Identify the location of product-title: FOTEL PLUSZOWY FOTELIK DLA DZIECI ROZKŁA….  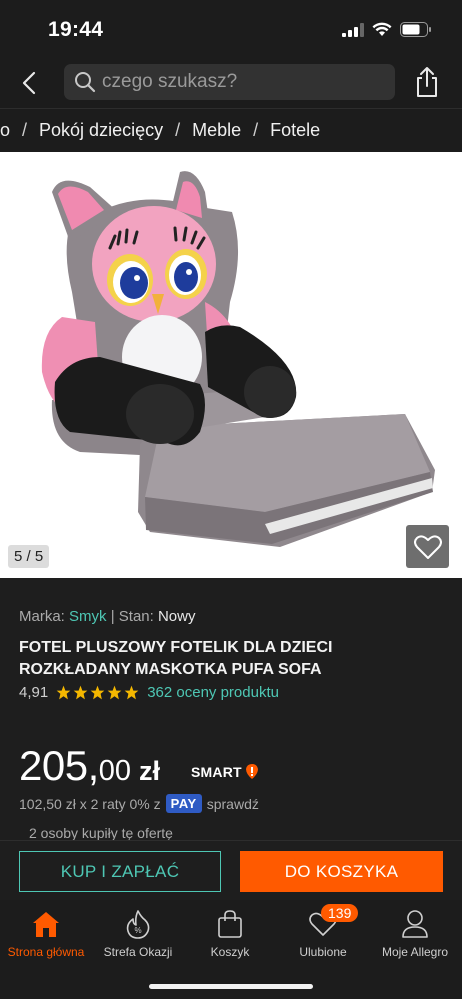
(176, 658).